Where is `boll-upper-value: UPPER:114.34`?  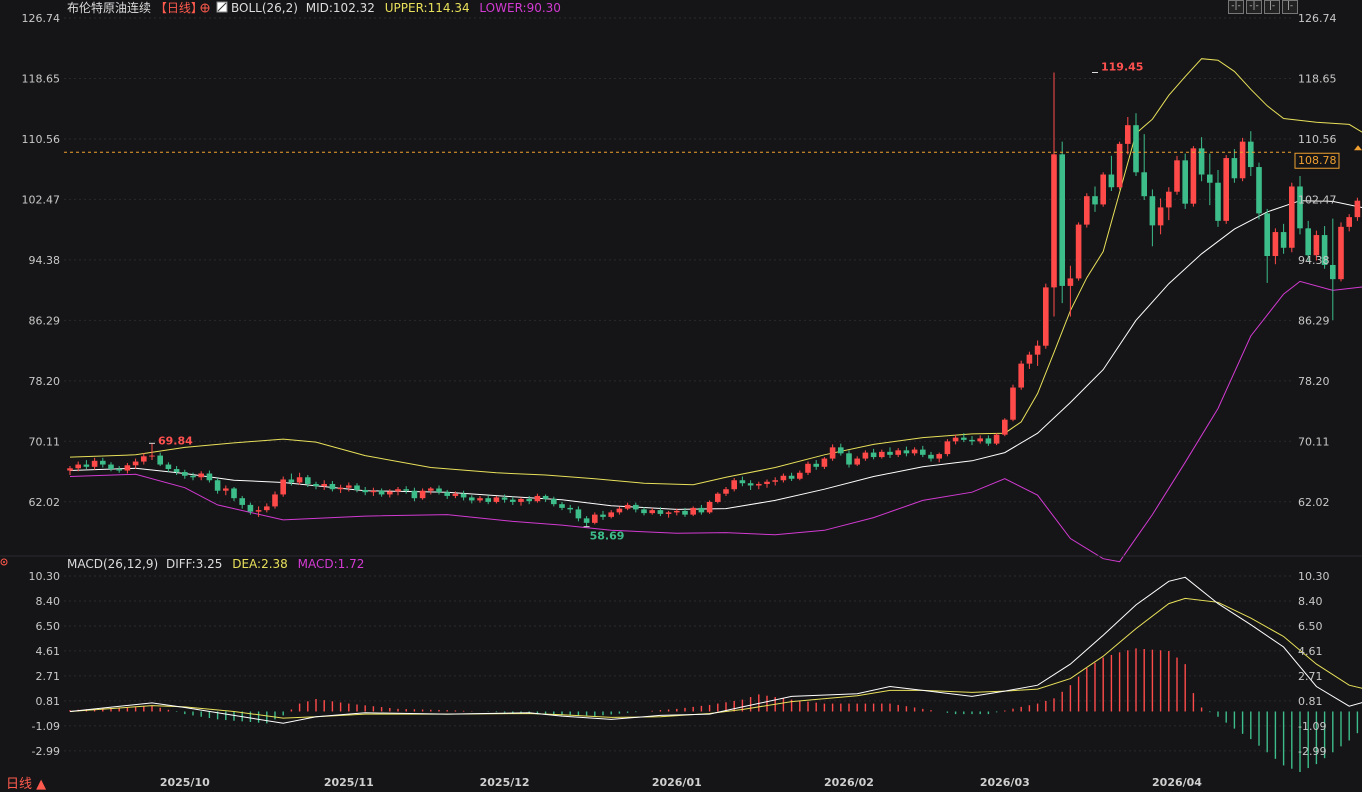
boll-upper-value: UPPER:114.34 is located at coordinates (427, 8).